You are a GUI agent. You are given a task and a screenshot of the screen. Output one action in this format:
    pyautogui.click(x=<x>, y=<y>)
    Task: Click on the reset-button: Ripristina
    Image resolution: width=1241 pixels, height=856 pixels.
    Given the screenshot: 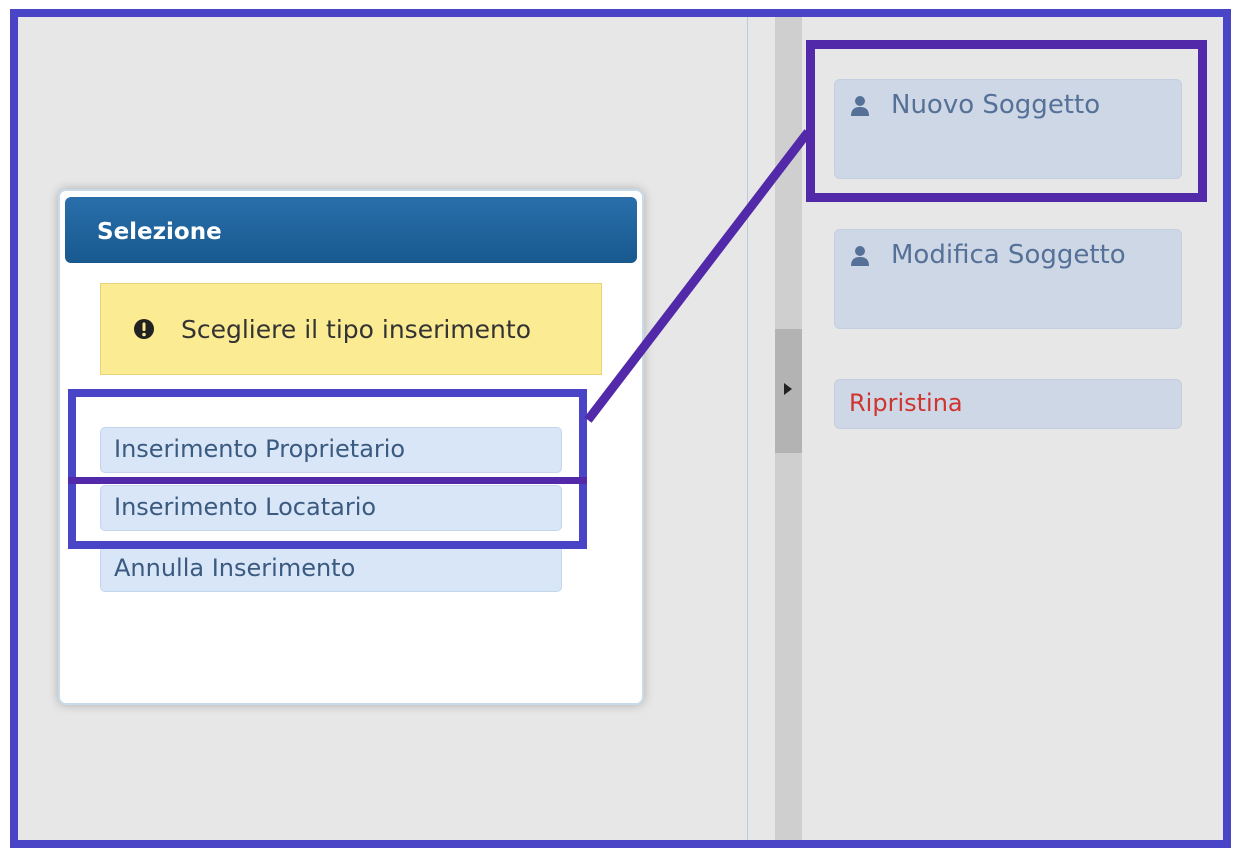 What is the action you would take?
    pyautogui.click(x=1008, y=404)
    